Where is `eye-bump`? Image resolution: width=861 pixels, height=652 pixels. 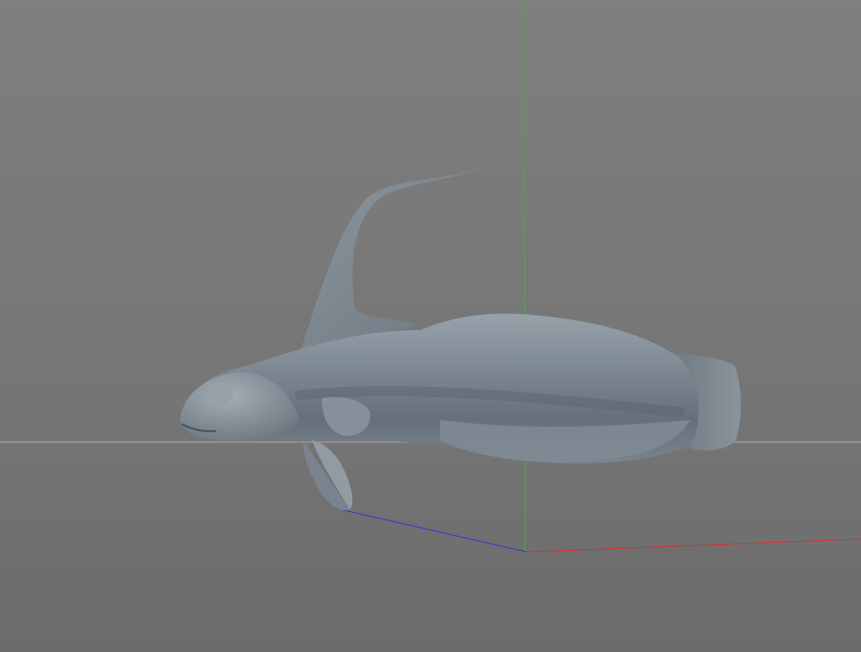
eye-bump is located at coordinates (220, 394).